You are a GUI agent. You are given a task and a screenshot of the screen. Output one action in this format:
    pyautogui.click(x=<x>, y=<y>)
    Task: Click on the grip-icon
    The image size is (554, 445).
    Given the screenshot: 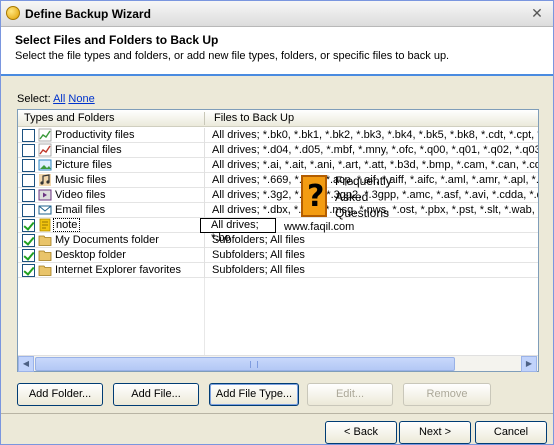 What is the action you would take?
    pyautogui.click(x=254, y=364)
    